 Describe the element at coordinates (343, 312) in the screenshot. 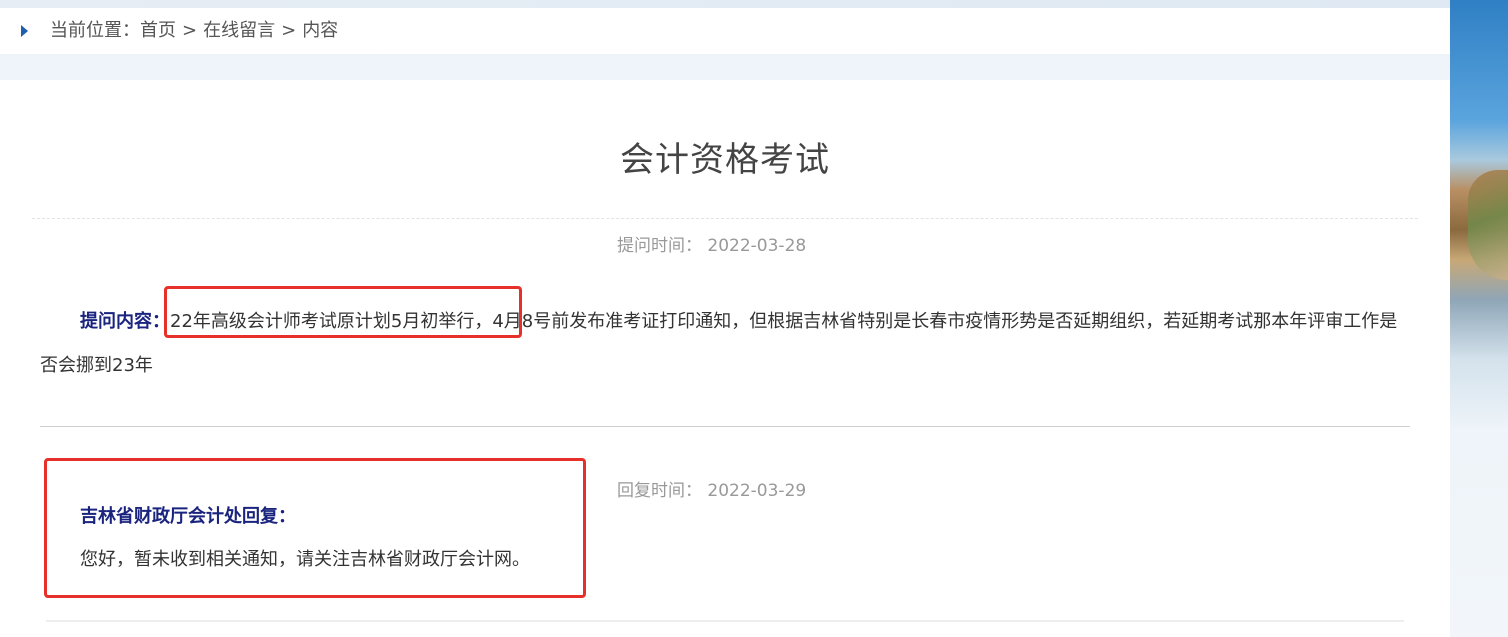

I see `highlight-box-question` at that location.